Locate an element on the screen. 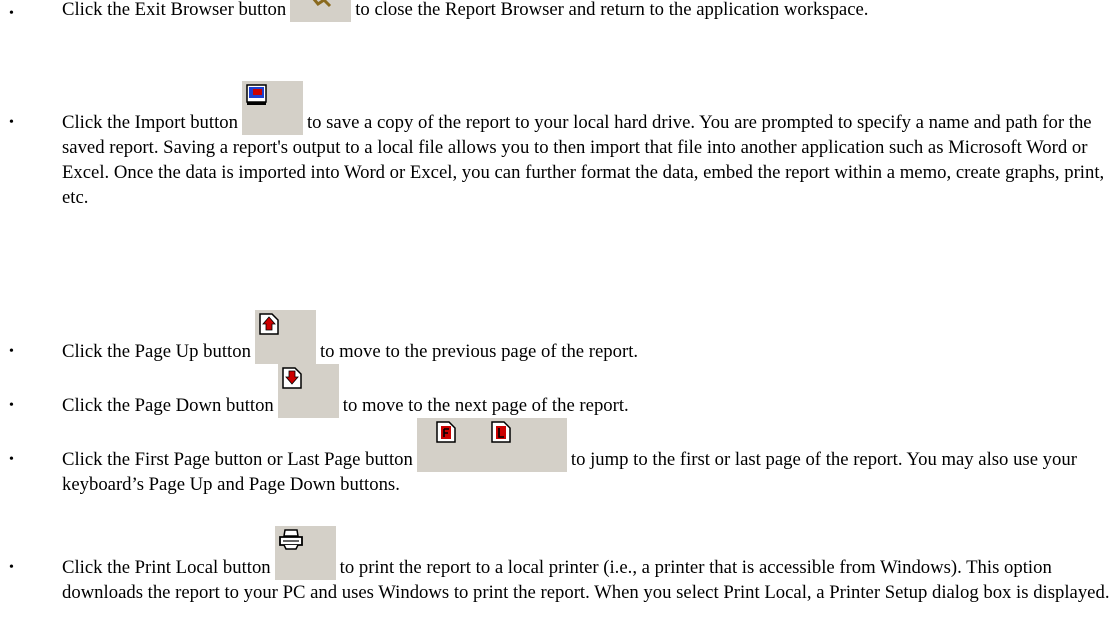  page-up-icon is located at coordinates (269, 324).